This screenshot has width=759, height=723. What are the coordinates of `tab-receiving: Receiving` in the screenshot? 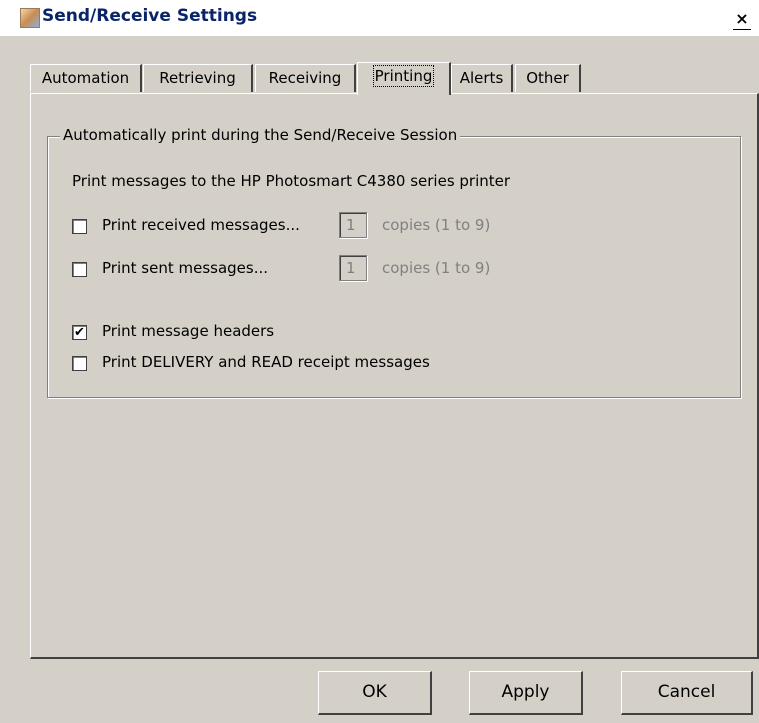 It's located at (305, 78).